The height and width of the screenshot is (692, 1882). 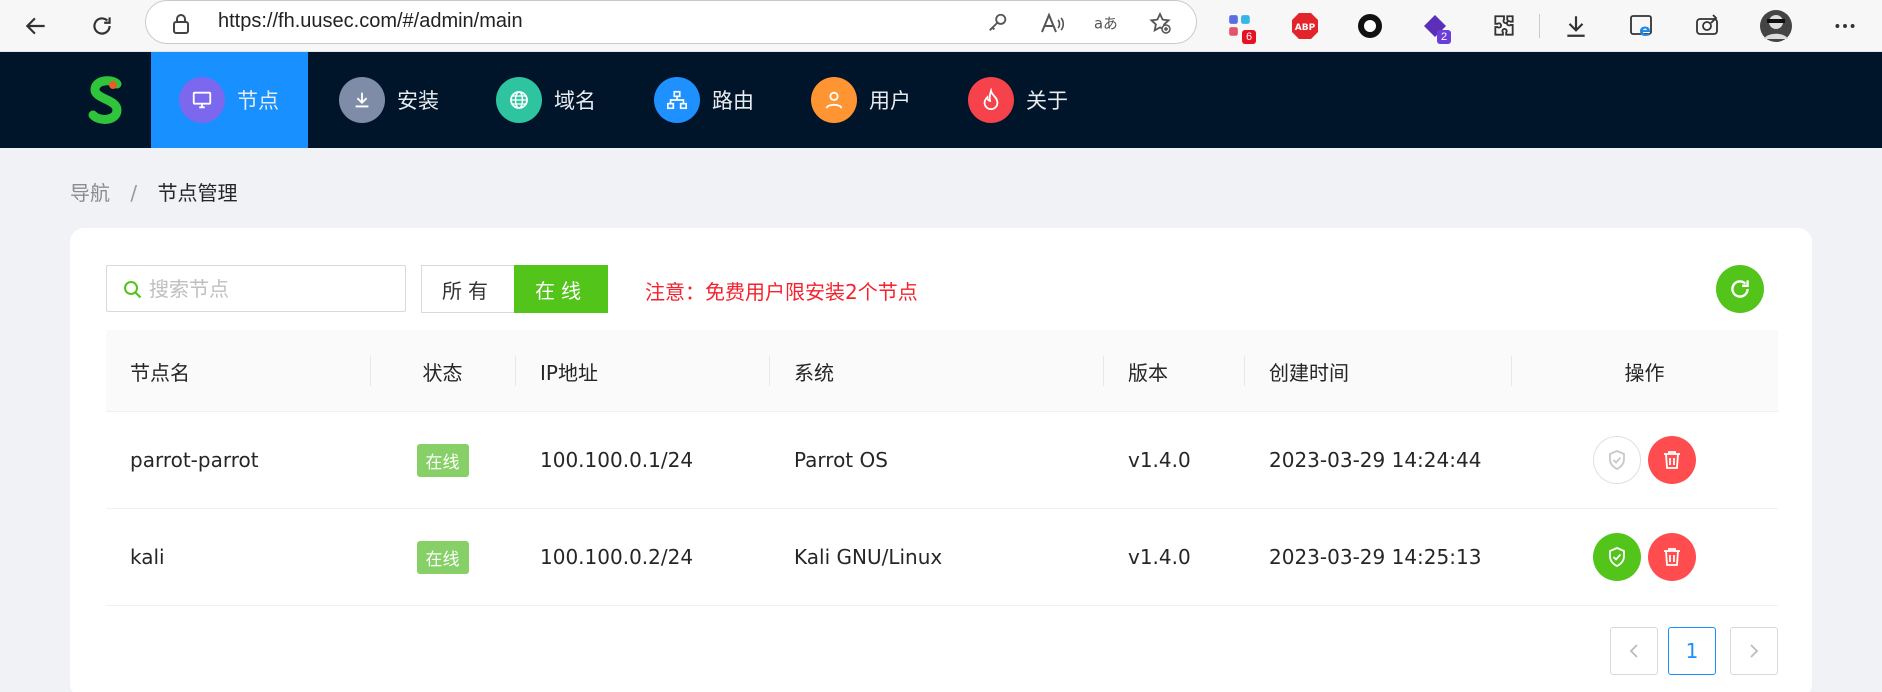 I want to click on column-header-version: 版本, so click(x=1148, y=372).